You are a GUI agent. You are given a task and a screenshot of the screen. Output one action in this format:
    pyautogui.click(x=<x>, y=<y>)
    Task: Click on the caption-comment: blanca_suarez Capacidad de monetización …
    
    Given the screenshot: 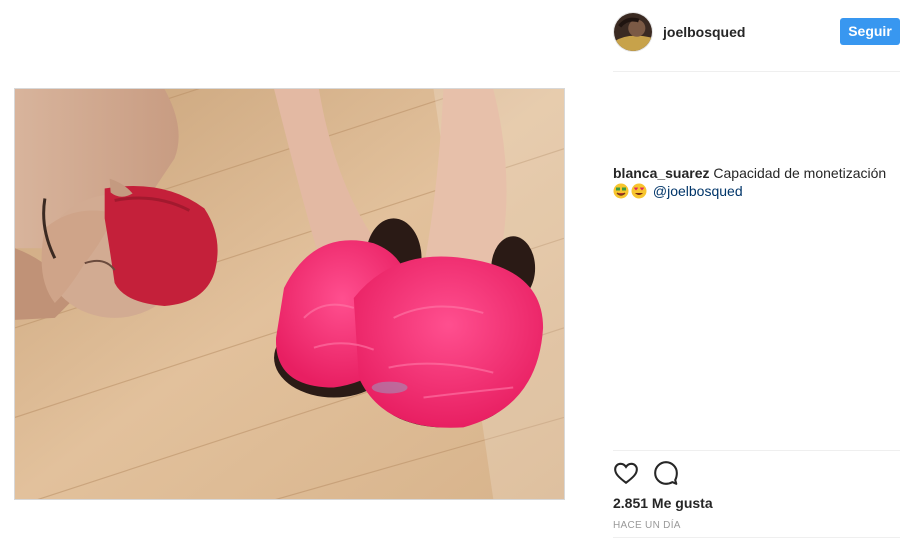 What is the action you would take?
    pyautogui.click(x=756, y=182)
    